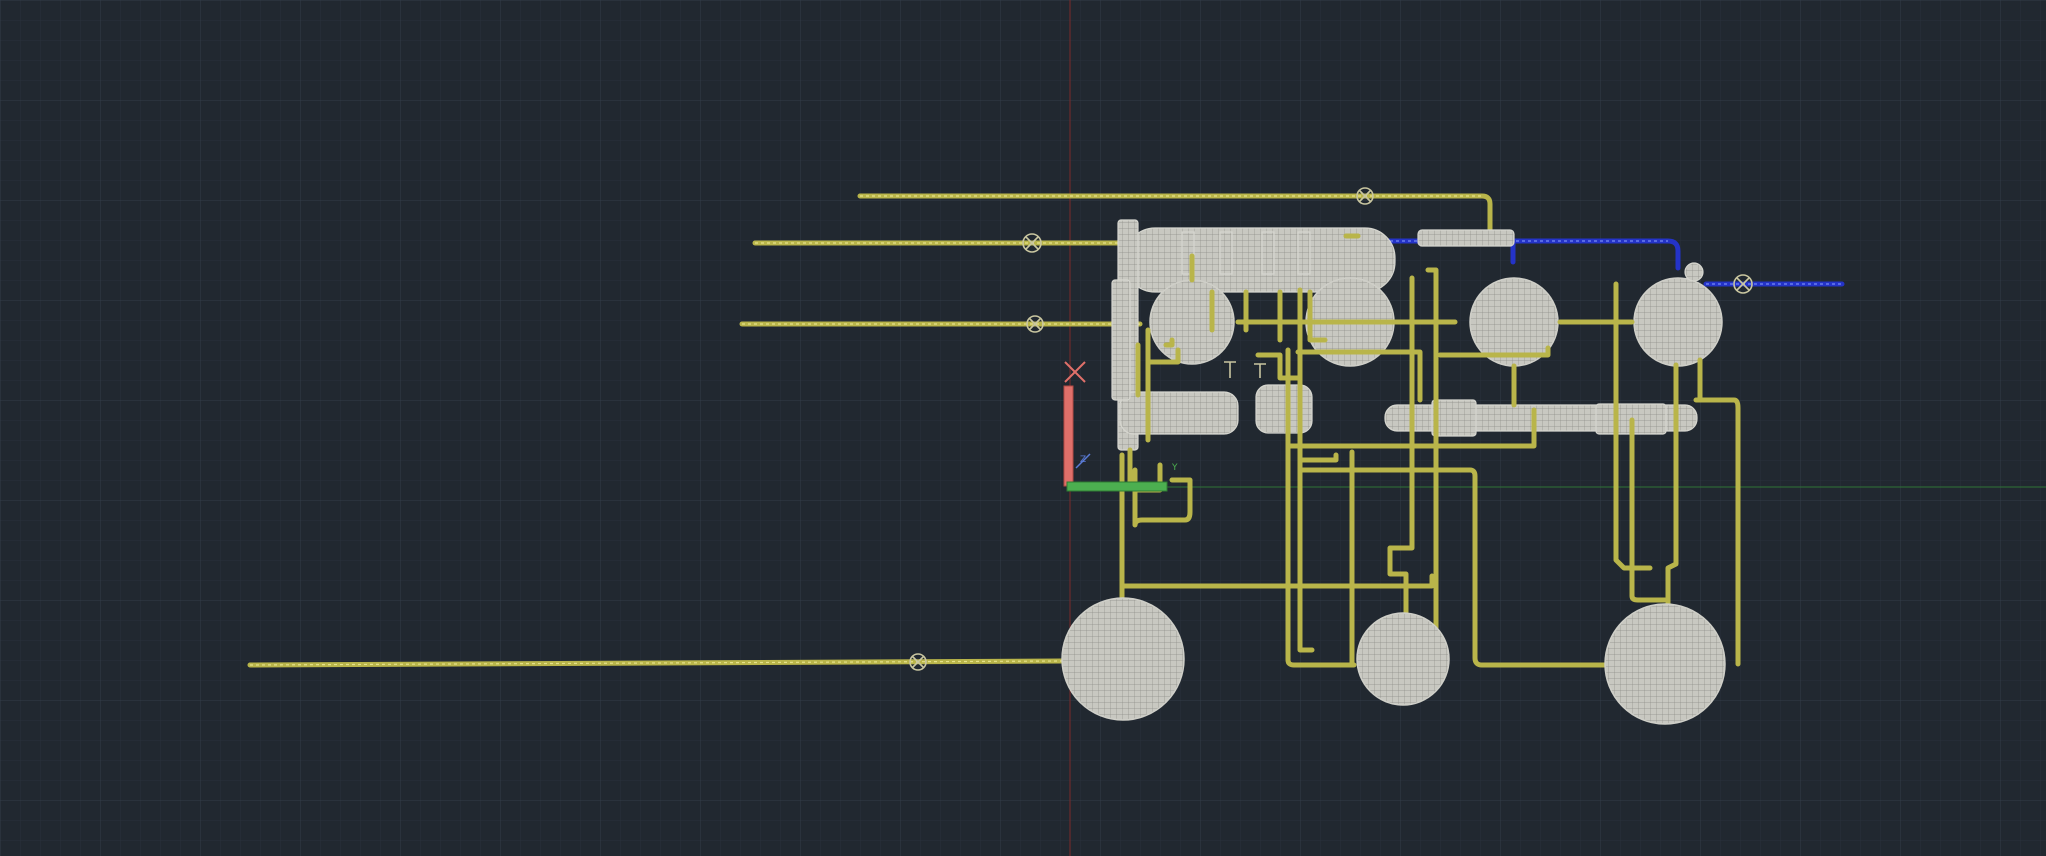 This screenshot has height=856, width=2046. Describe the element at coordinates (1068, 436) in the screenshot. I see `ucs-y-arrow` at that location.